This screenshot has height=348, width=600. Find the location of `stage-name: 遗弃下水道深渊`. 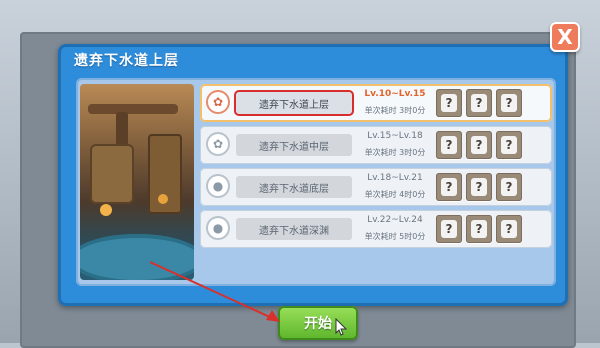

stage-name: 遗弃下水道深渊 is located at coordinates (294, 229).